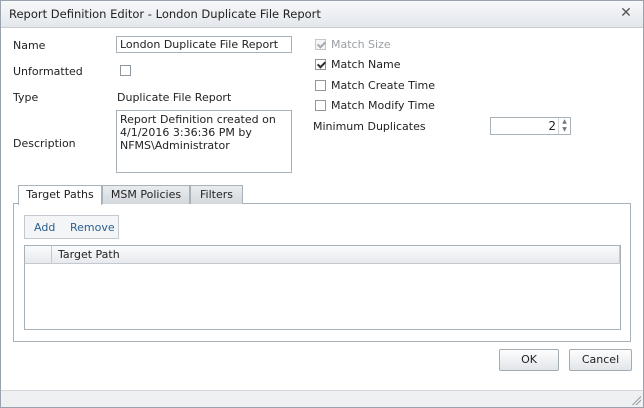 The height and width of the screenshot is (408, 644). Describe the element at coordinates (174, 97) in the screenshot. I see `type-value: Duplicate File Report` at that location.